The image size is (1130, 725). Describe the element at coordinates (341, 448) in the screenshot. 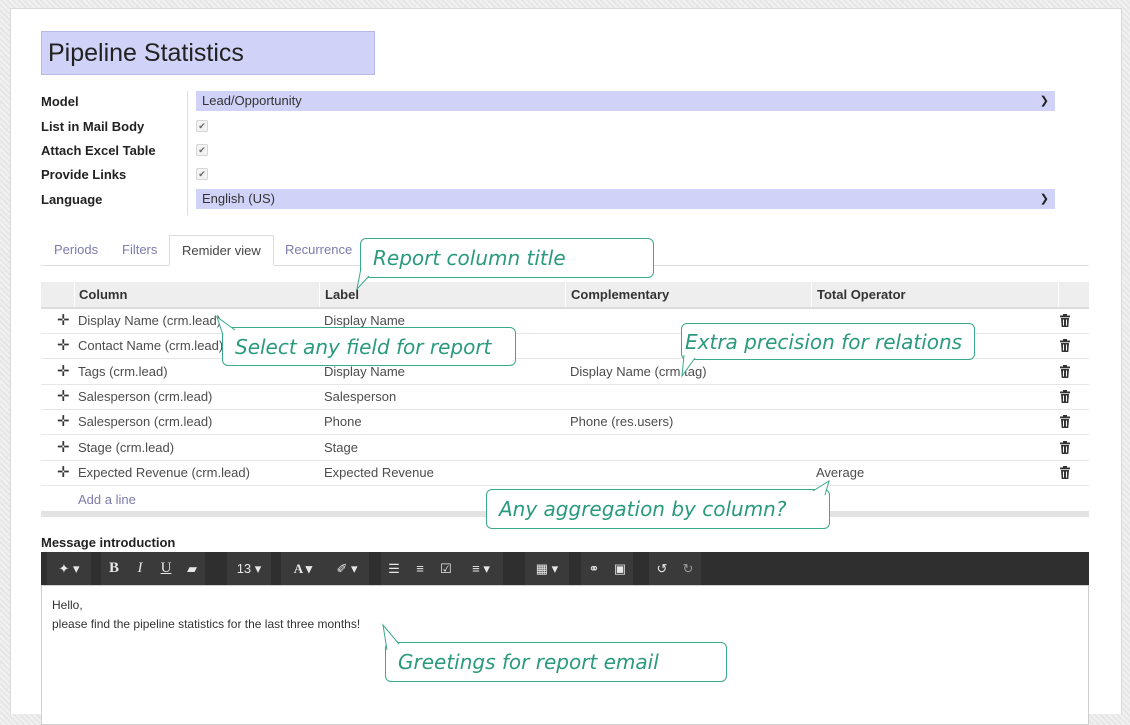

I see `cell-label: Stage` at that location.